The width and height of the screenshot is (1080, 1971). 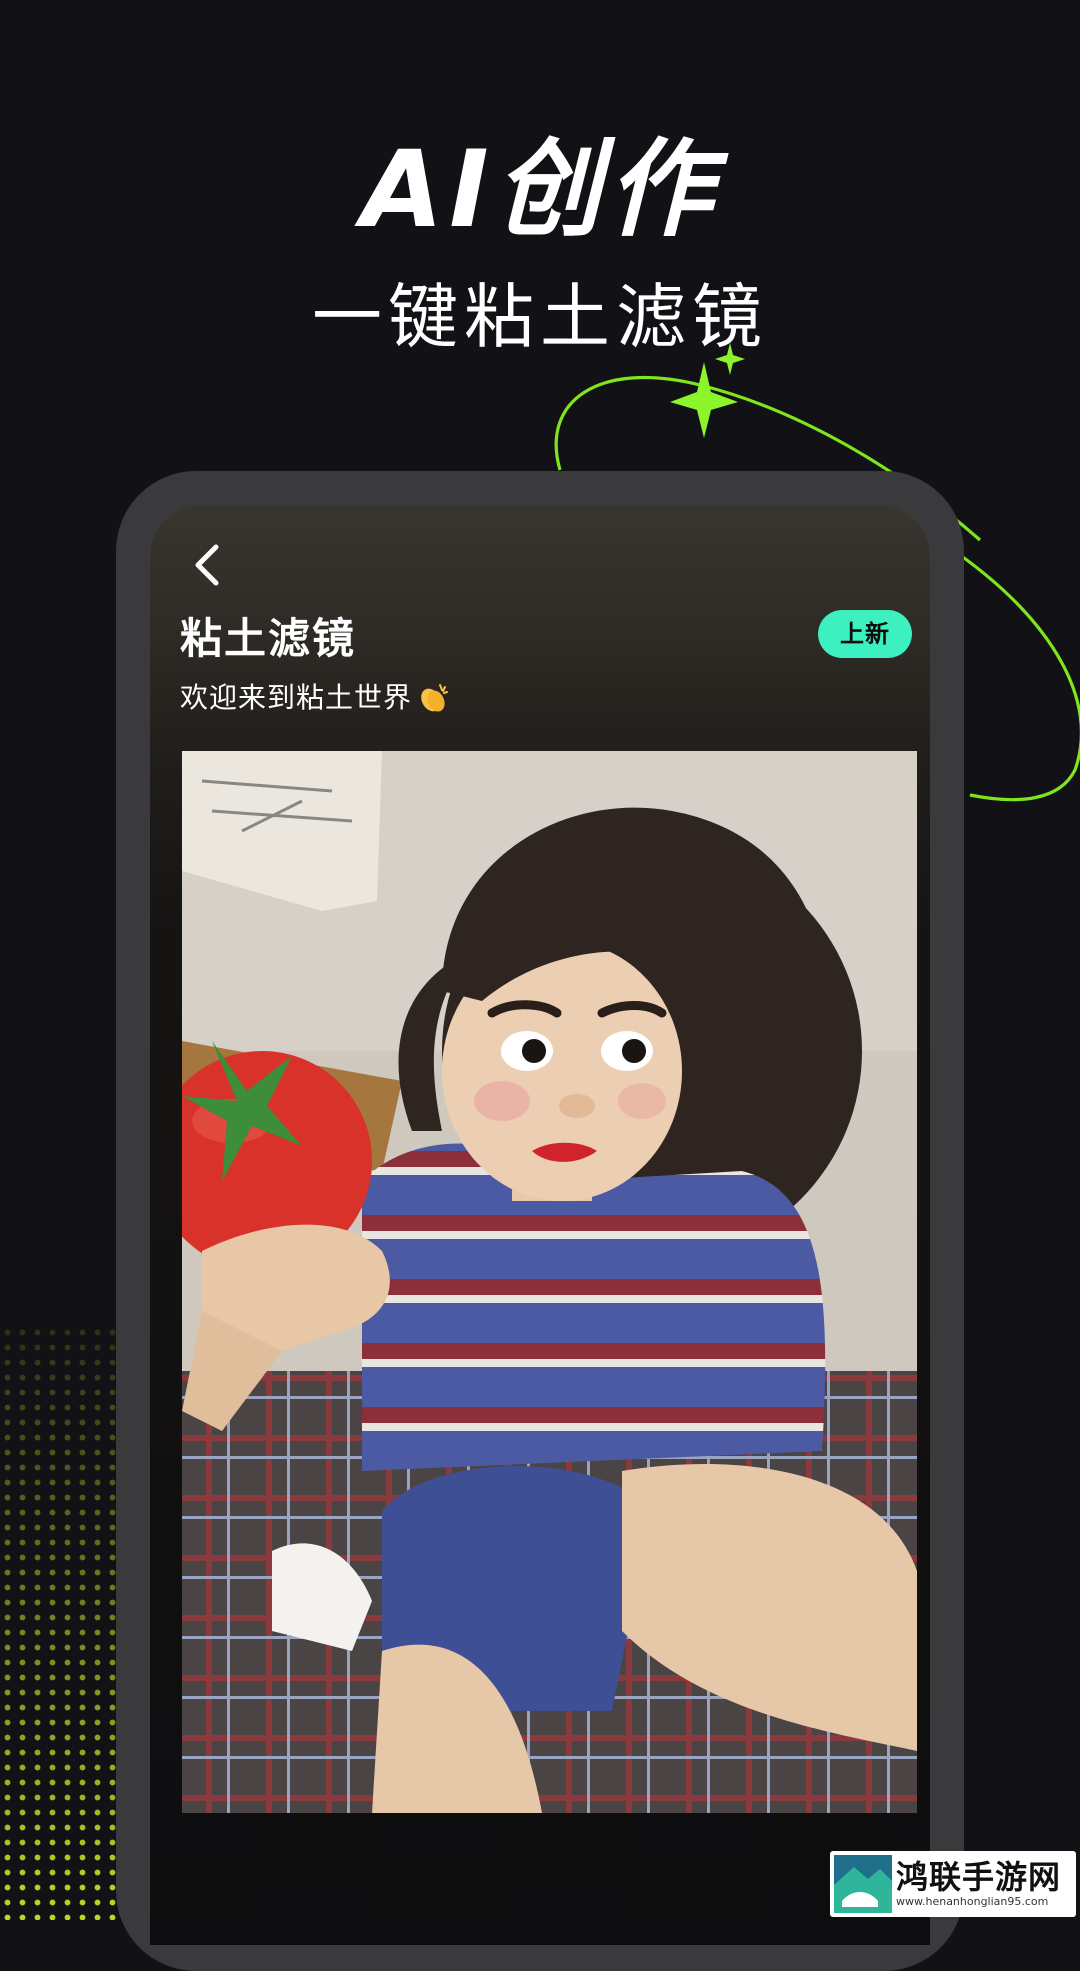 I want to click on chevron-left-icon, so click(x=207, y=565).